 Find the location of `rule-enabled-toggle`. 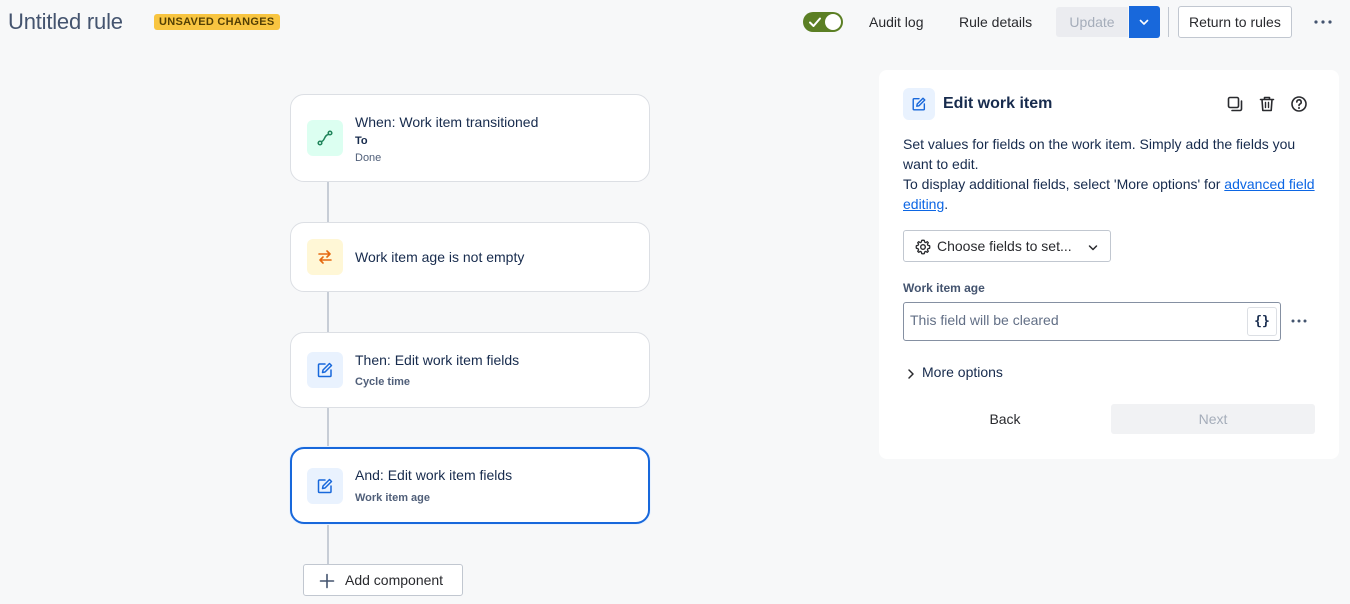

rule-enabled-toggle is located at coordinates (823, 22).